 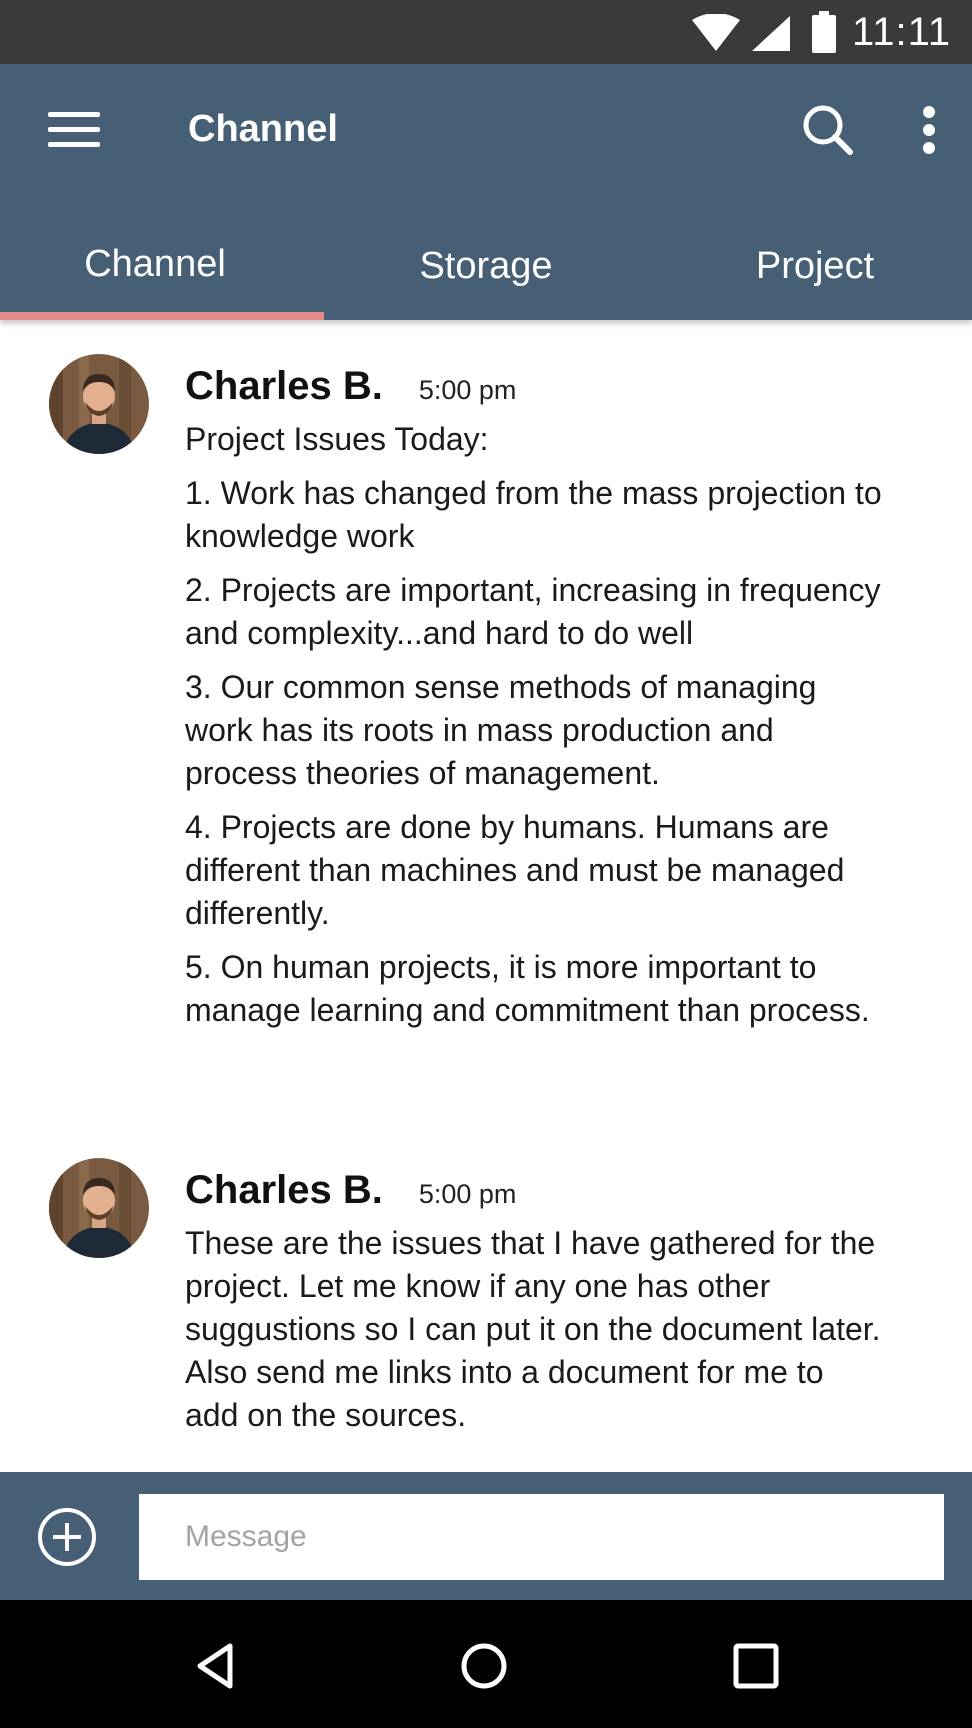 I want to click on message-composer, so click(x=486, y=1536).